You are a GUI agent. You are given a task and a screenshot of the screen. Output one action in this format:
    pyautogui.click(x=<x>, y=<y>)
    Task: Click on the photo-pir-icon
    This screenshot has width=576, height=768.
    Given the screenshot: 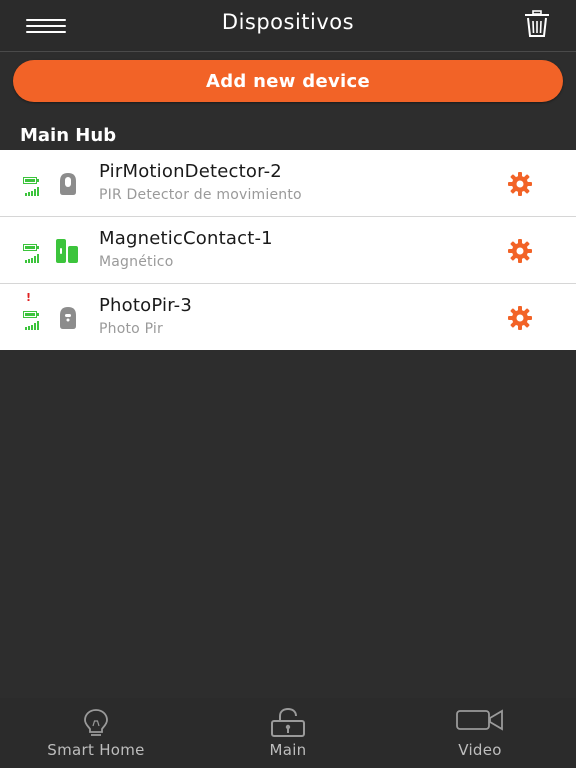 What is the action you would take?
    pyautogui.click(x=68, y=318)
    